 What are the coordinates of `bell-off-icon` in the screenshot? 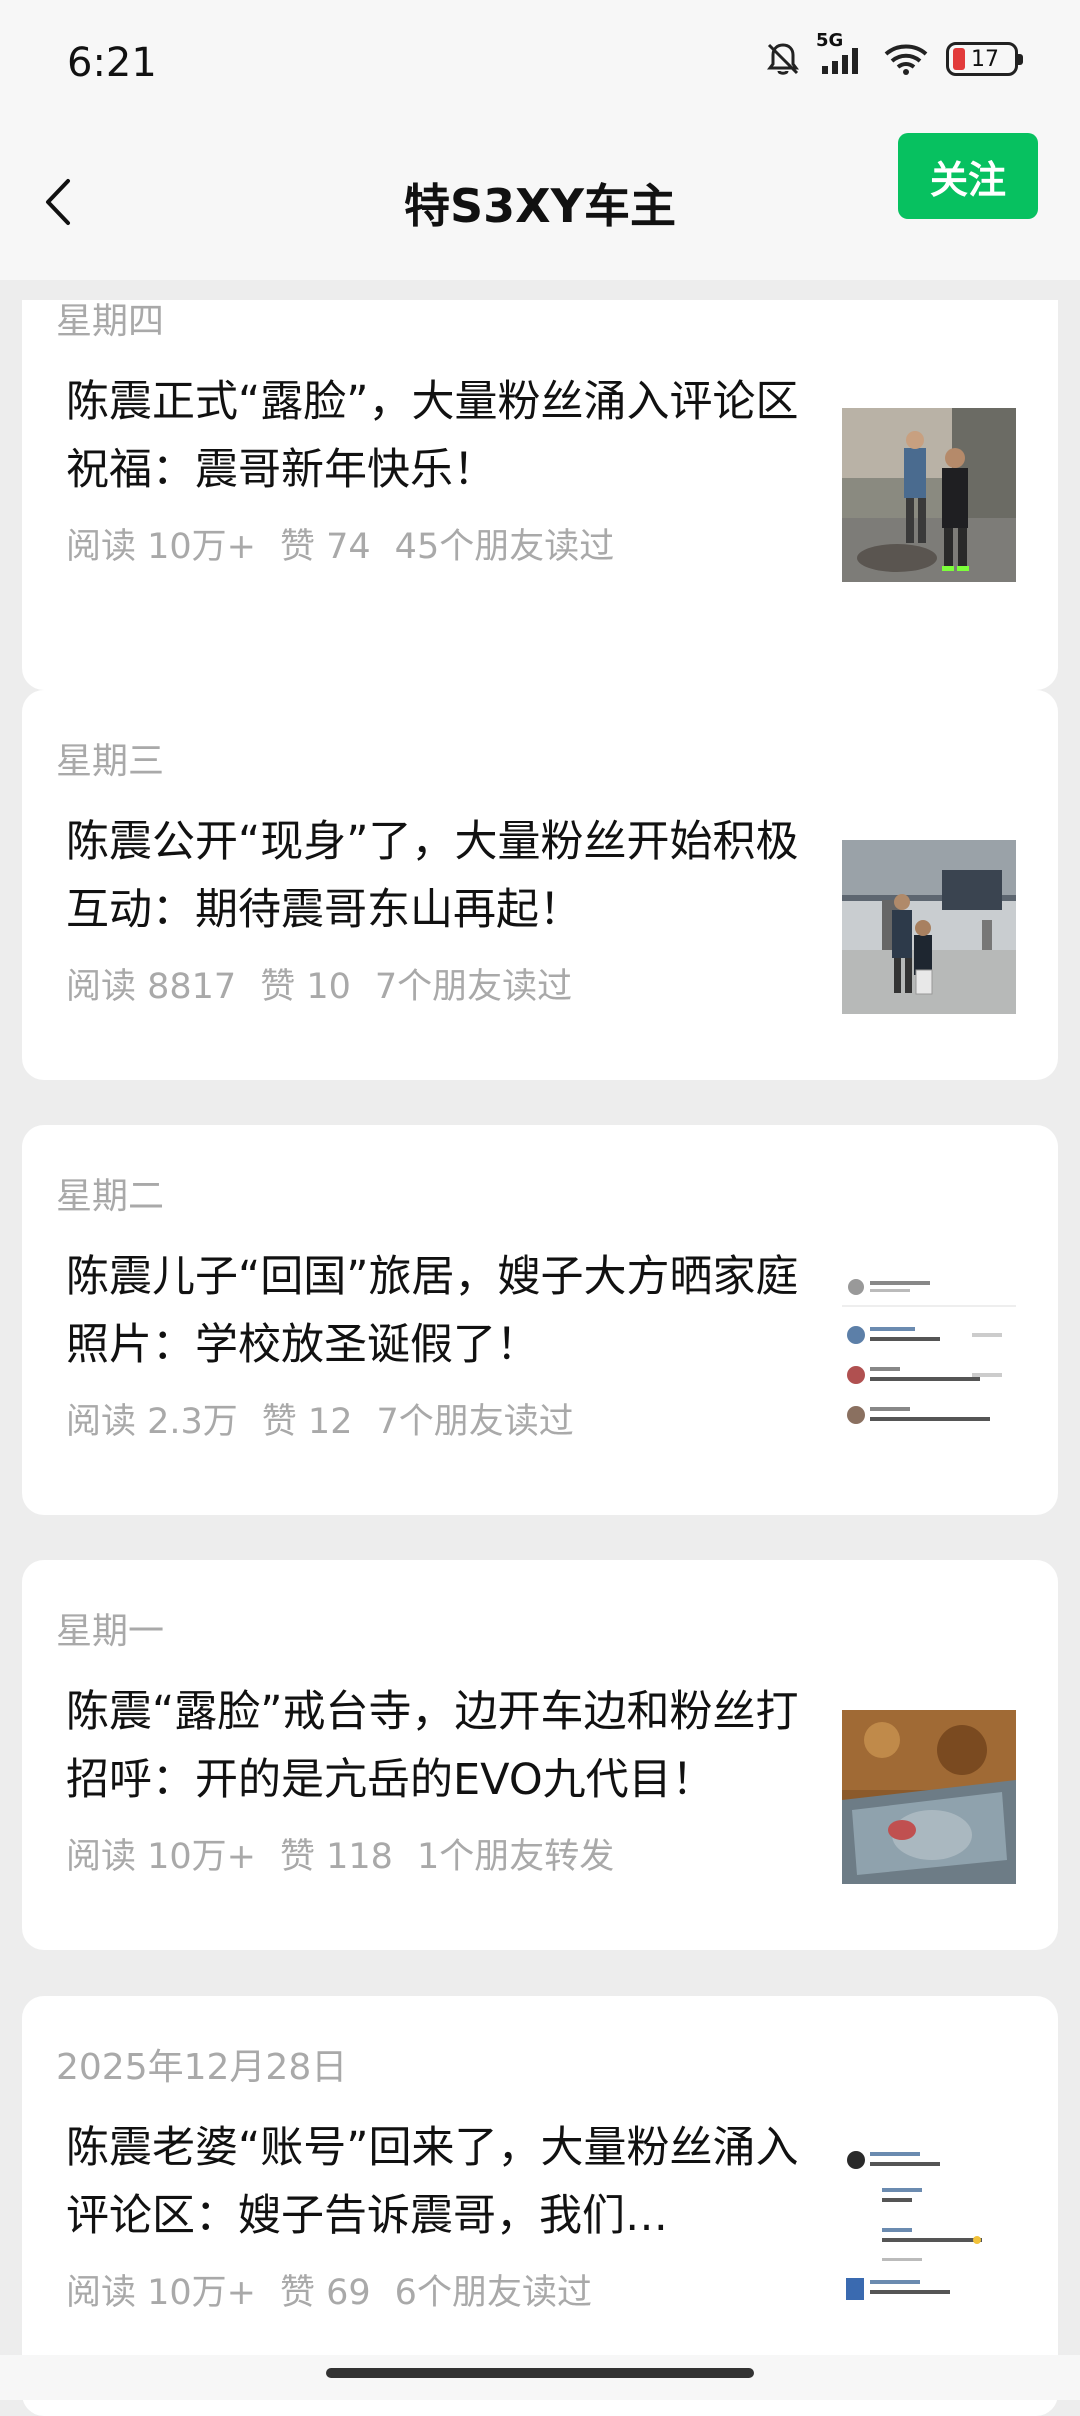 It's located at (783, 59).